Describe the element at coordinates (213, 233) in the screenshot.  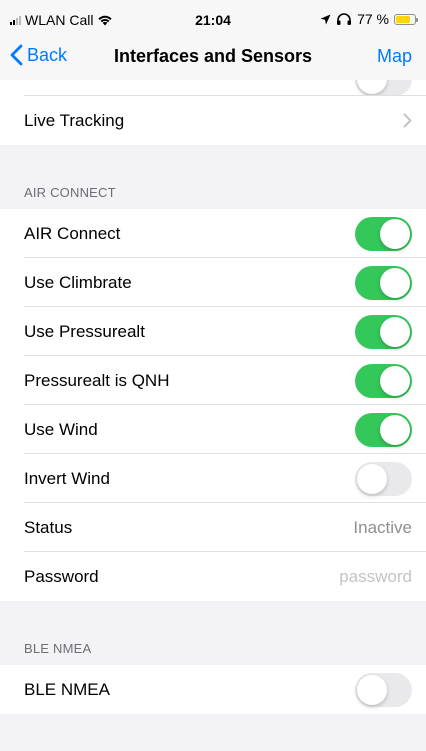
I see `air-connect-row: AIR Connect` at that location.